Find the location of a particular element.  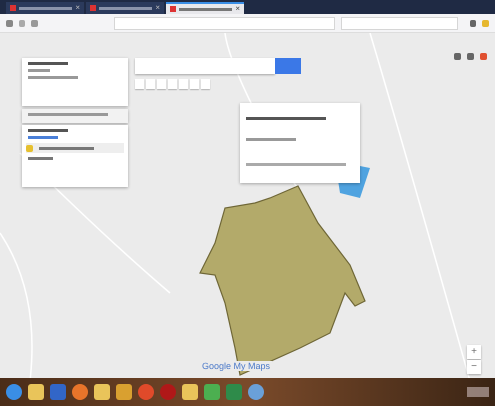

clock is located at coordinates (478, 392).